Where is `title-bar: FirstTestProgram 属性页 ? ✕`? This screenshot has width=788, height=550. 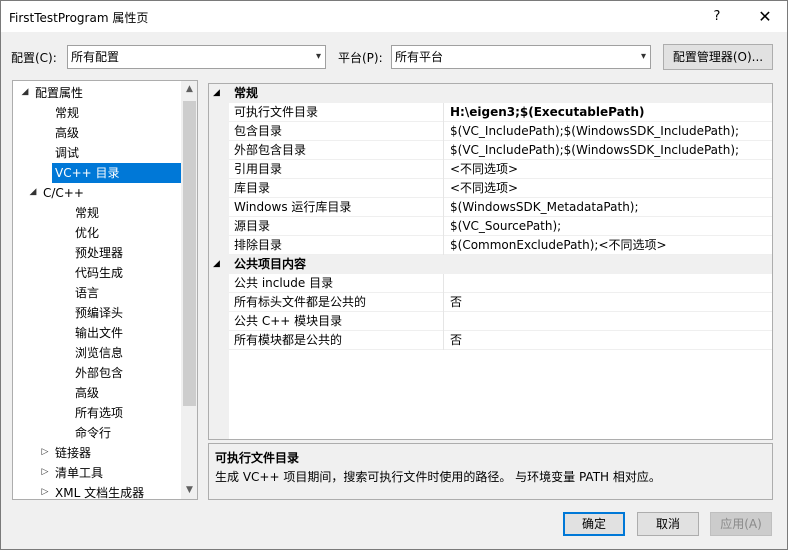
title-bar: FirstTestProgram 属性页 ? ✕ is located at coordinates (394, 16).